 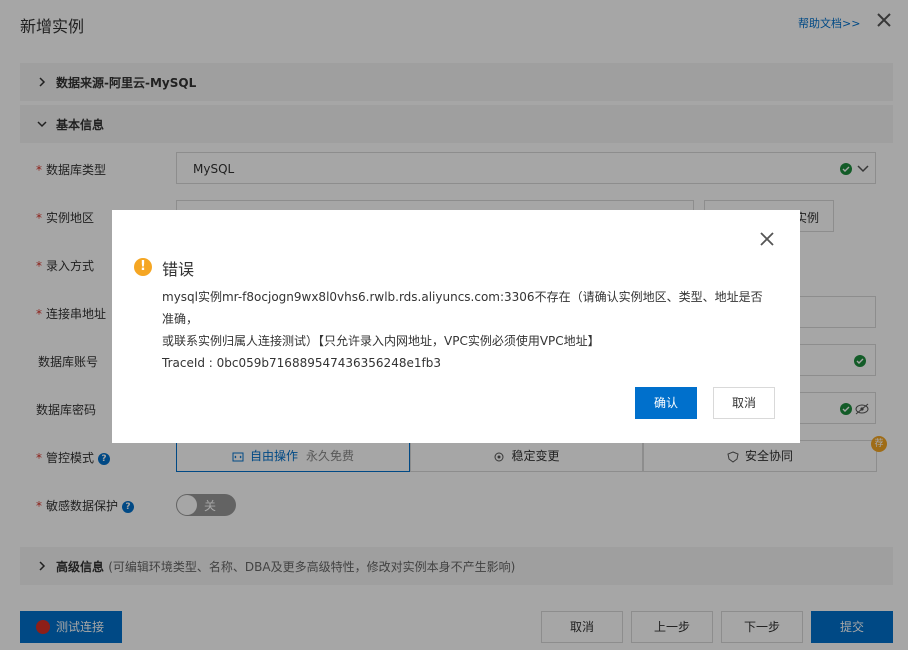 I want to click on dialog-confirm-button: 确认, so click(x=666, y=403).